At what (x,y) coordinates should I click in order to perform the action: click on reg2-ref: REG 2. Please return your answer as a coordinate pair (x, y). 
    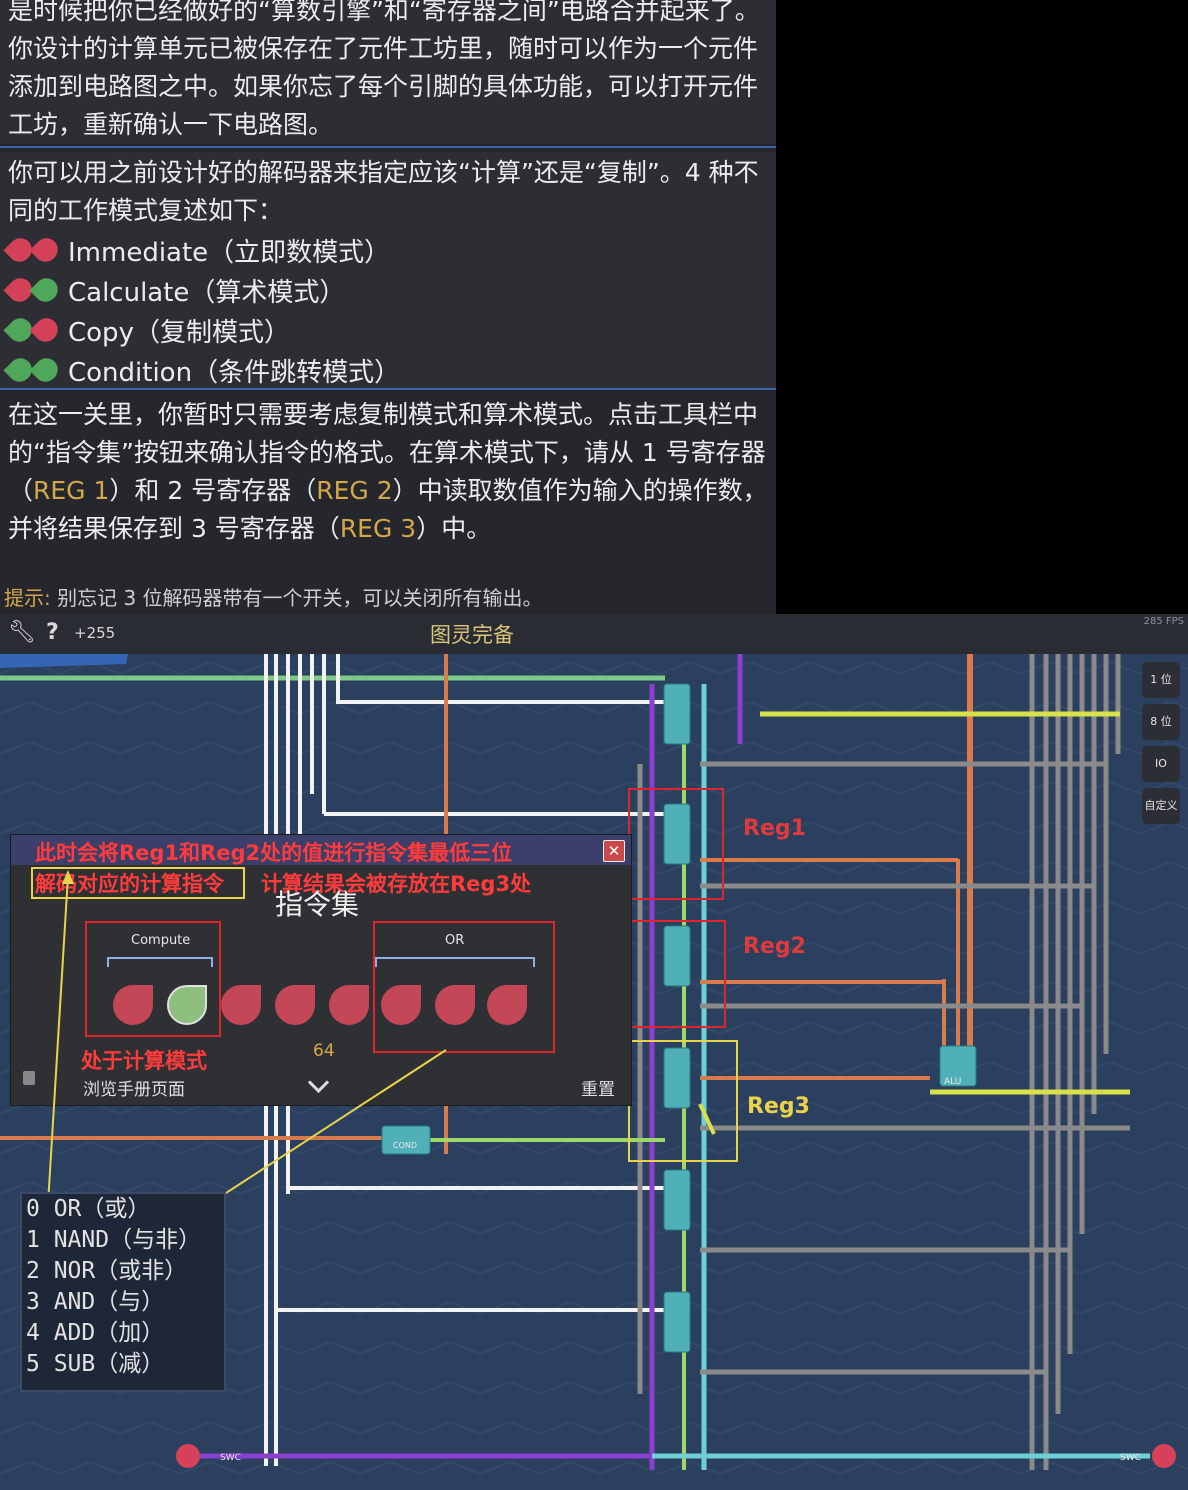
    Looking at the image, I should click on (354, 490).